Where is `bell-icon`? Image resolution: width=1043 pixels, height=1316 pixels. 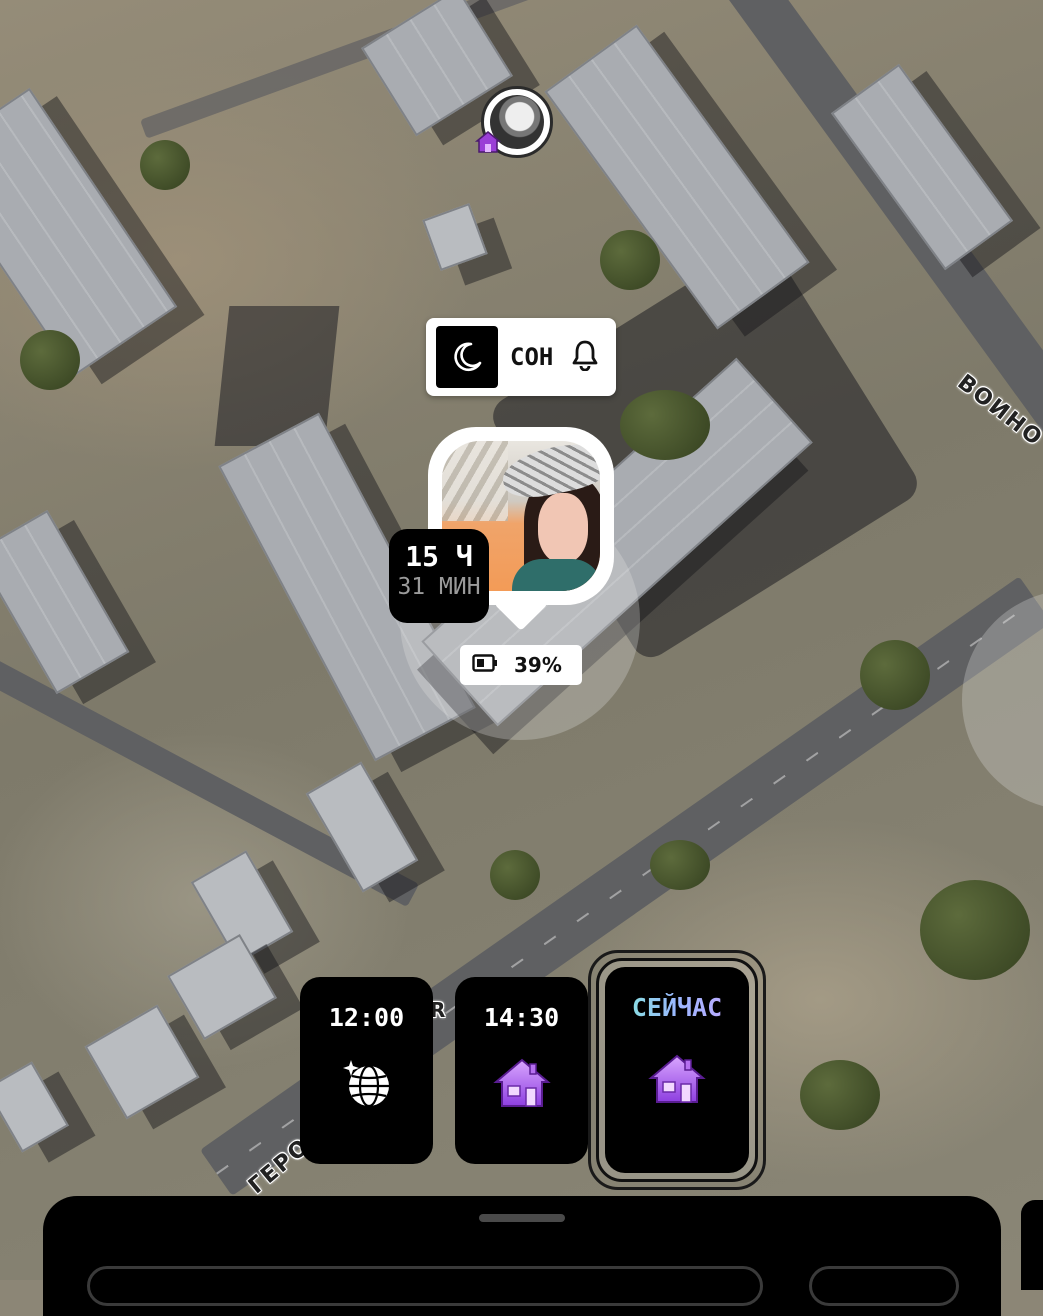 bell-icon is located at coordinates (585, 357).